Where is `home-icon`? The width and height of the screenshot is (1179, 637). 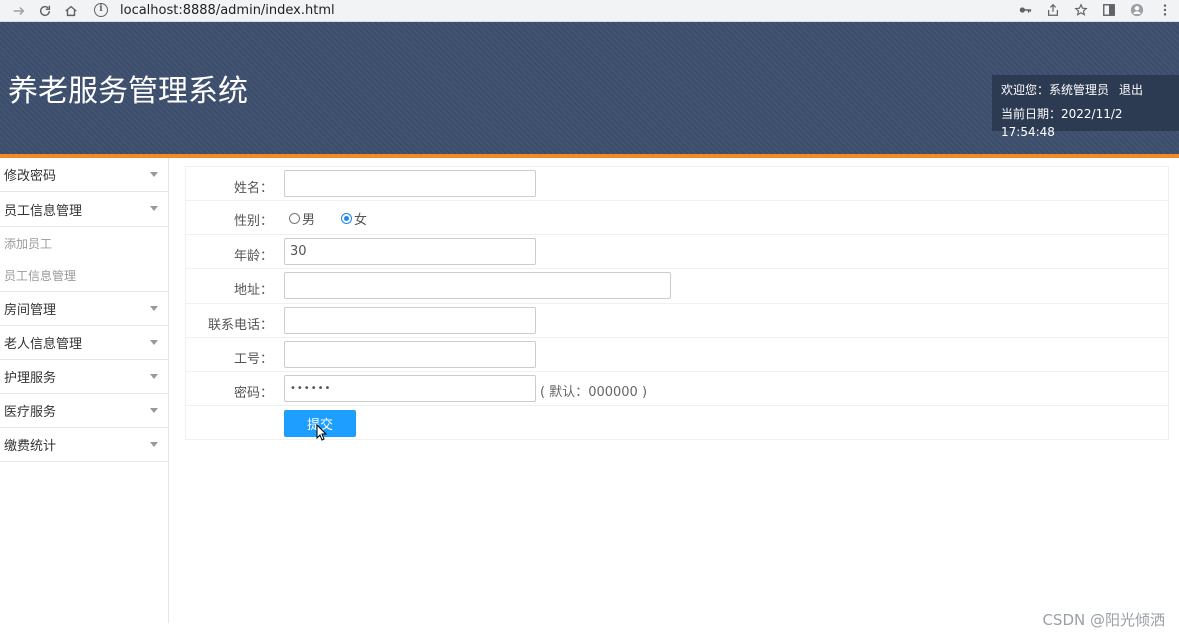
home-icon is located at coordinates (71, 11).